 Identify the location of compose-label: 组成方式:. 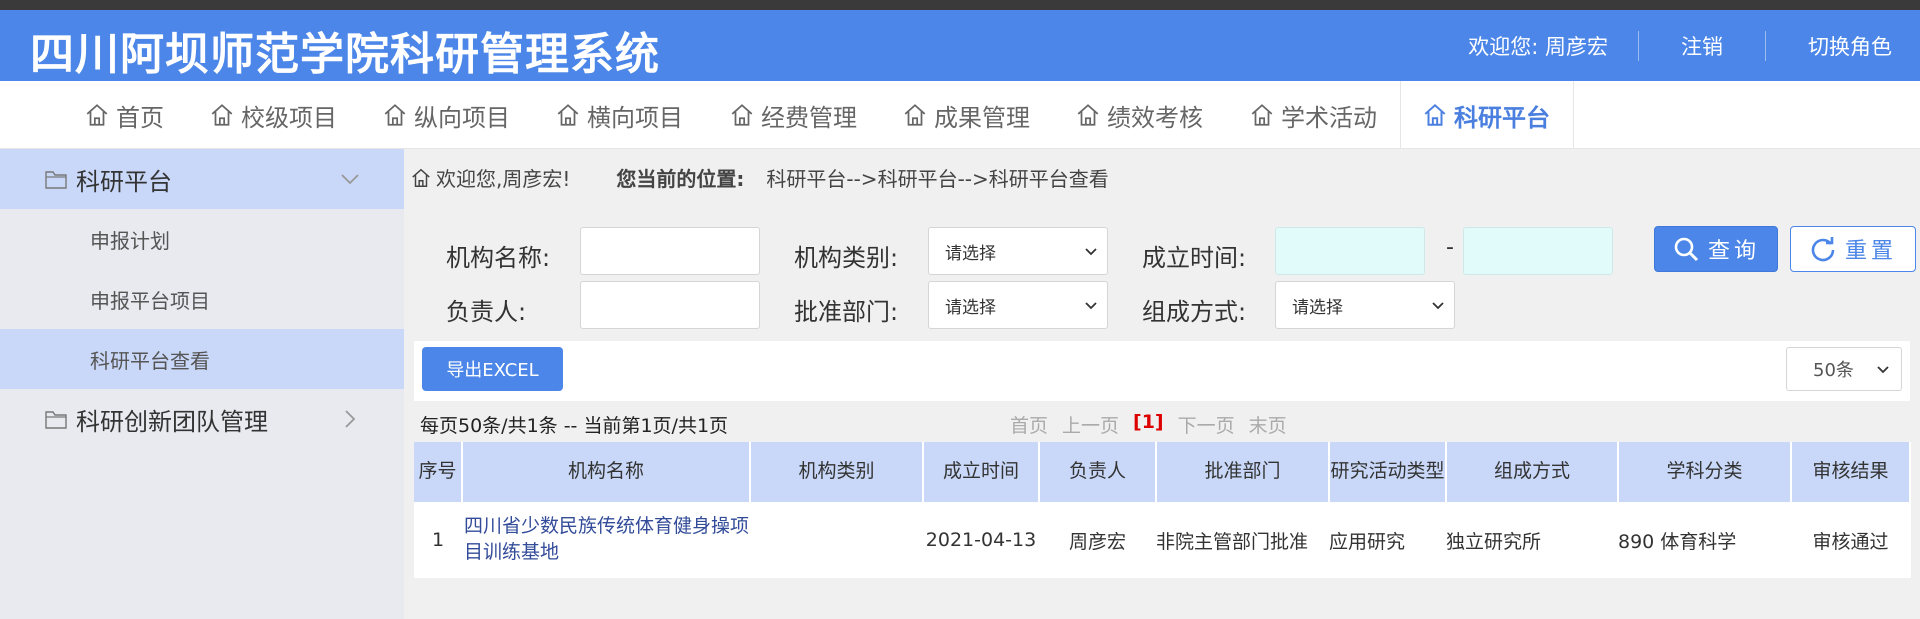
(1194, 312).